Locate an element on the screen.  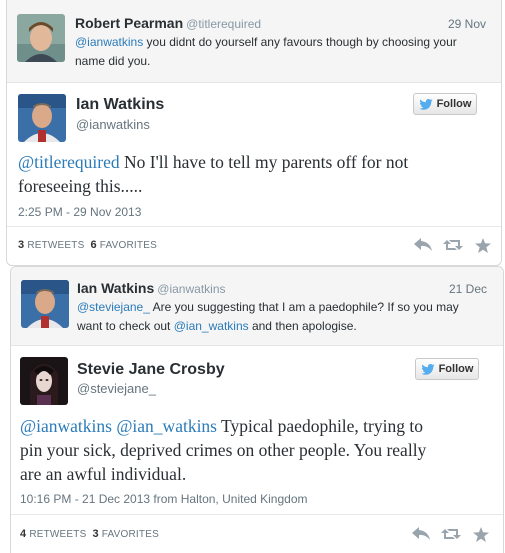
reply-author: Robert Pearman @titlerequired is located at coordinates (168, 23).